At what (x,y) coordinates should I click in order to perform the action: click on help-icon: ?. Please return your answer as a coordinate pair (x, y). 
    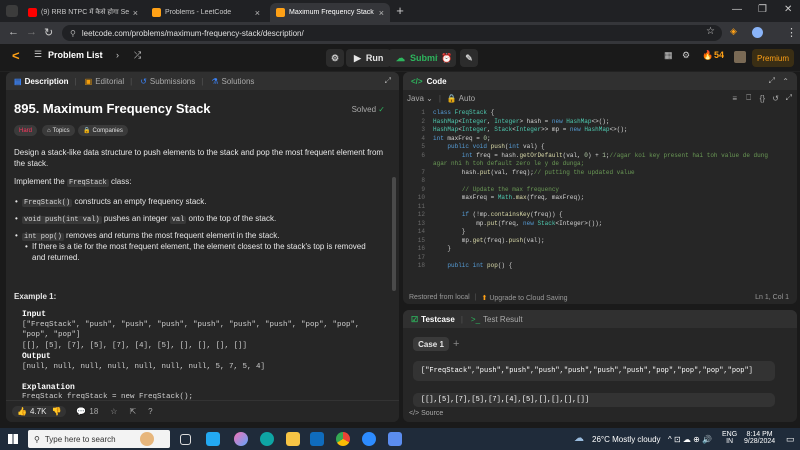
    Looking at the image, I should click on (150, 411).